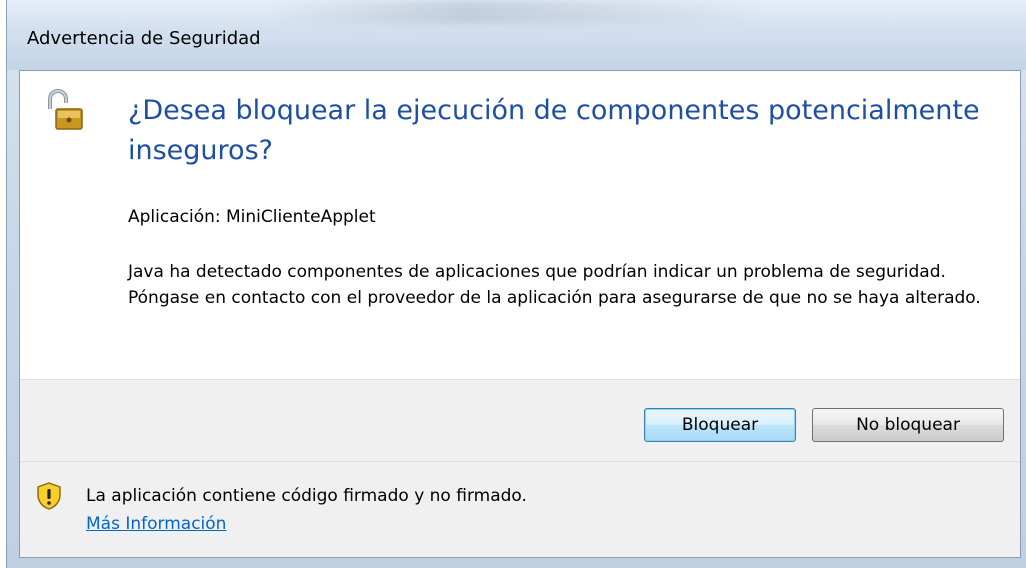 Image resolution: width=1026 pixels, height=568 pixels. I want to click on block-button: Bloquear, so click(720, 425).